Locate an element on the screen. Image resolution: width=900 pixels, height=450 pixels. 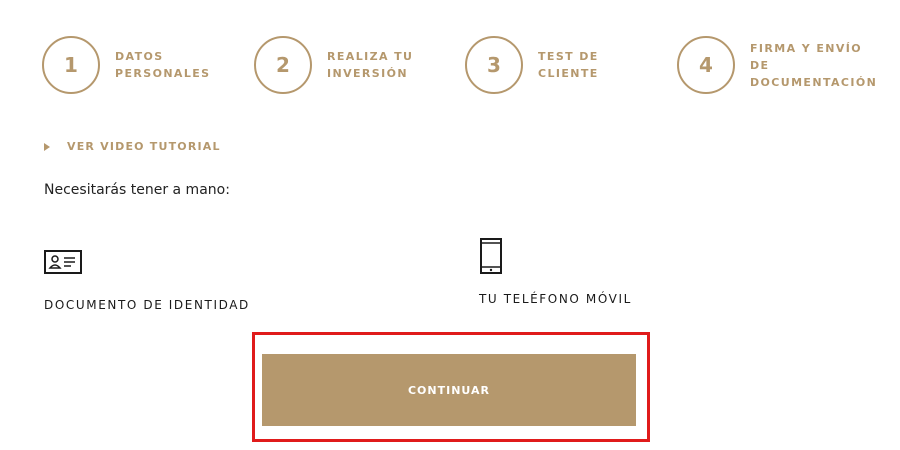
step-1-label-line-1: DATOS is located at coordinates (139, 56).